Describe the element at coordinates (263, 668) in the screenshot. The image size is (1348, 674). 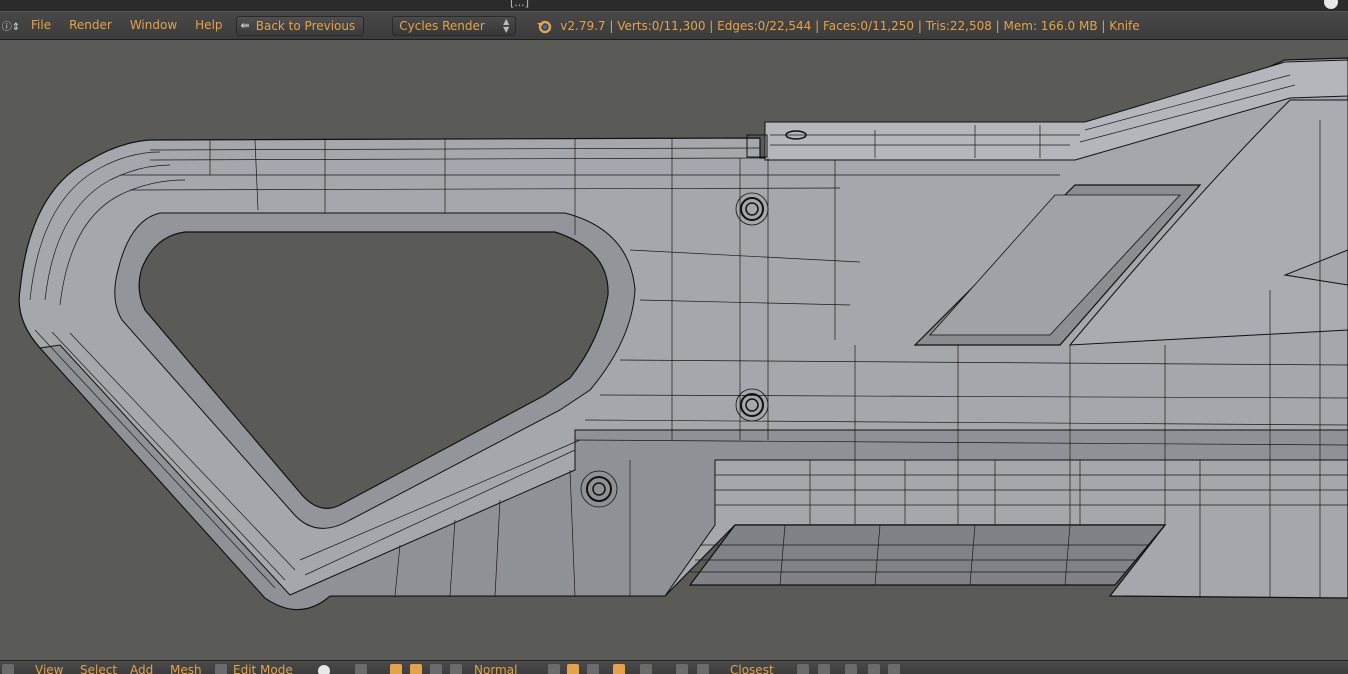
I see `mode-select: Edit Mode` at that location.